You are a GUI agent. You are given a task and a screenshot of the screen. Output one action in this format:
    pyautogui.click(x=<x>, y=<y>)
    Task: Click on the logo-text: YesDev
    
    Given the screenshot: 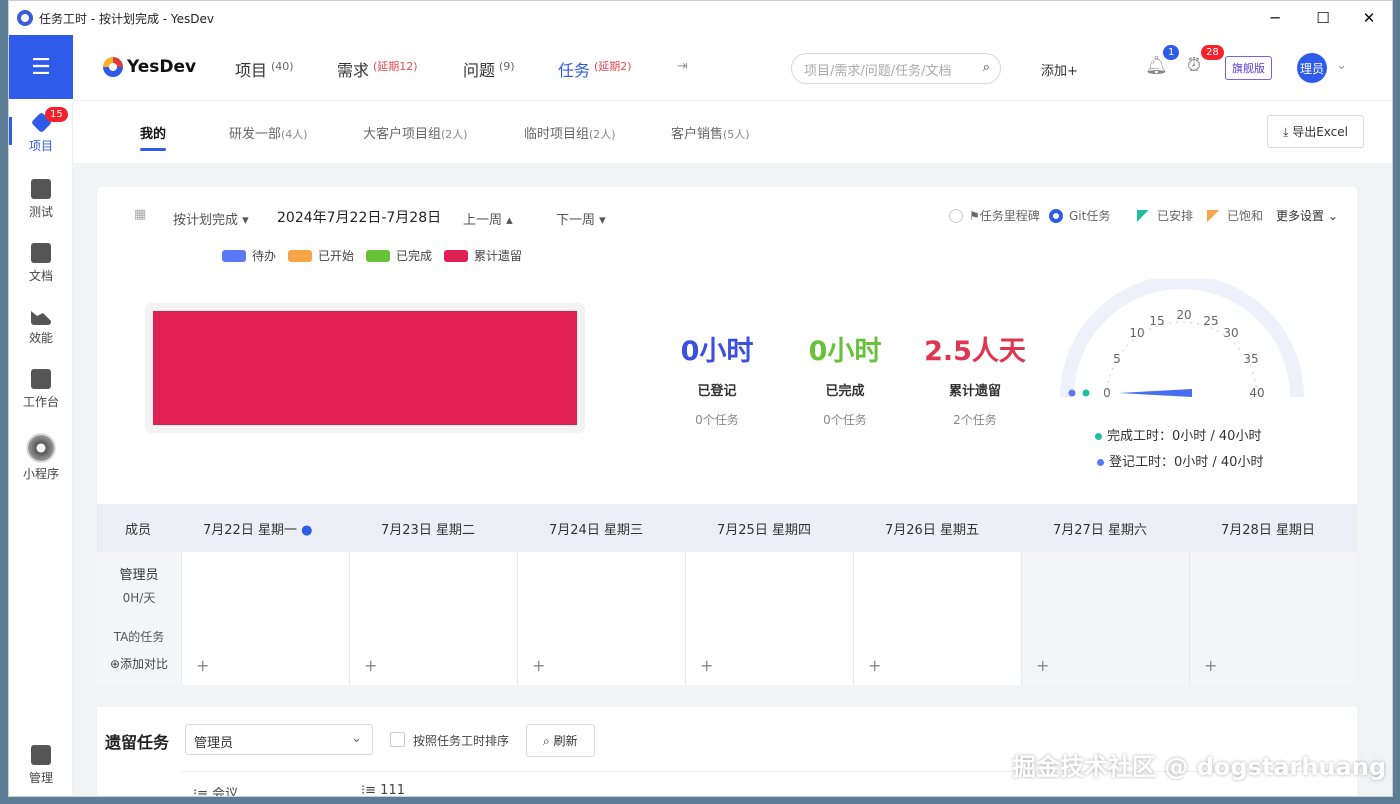 What is the action you would take?
    pyautogui.click(x=162, y=67)
    